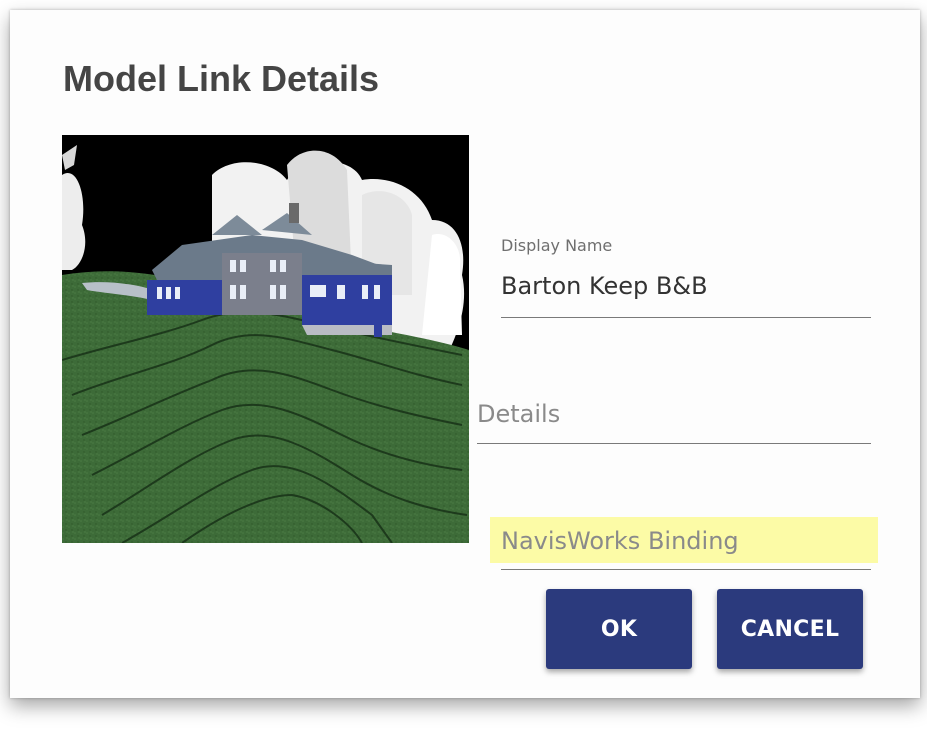 The width and height of the screenshot is (927, 739). What do you see at coordinates (604, 286) in the screenshot?
I see `display-name-input: Barton Keep B&B` at bounding box center [604, 286].